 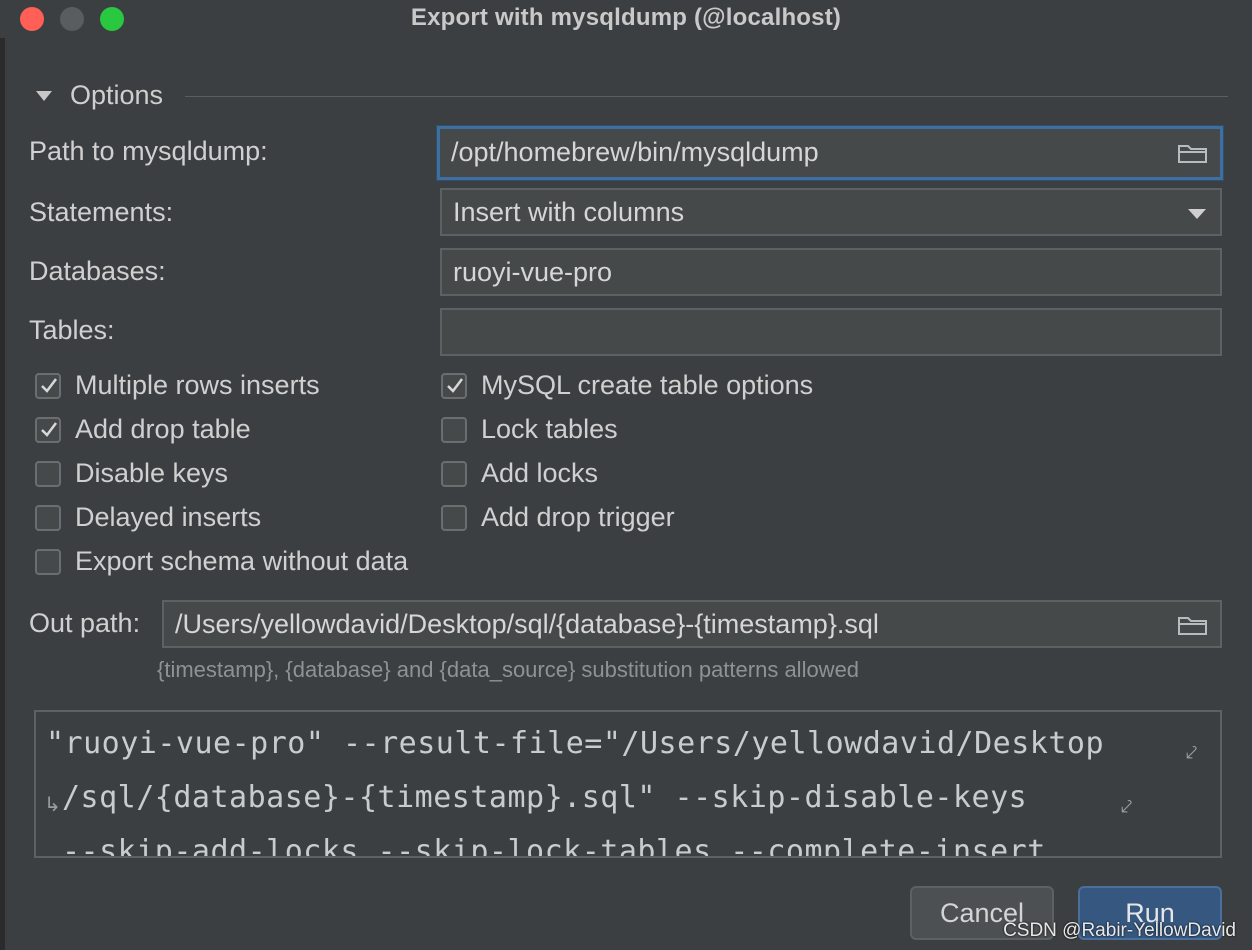 I want to click on checkbox-label: Export schema without data, so click(x=242, y=561).